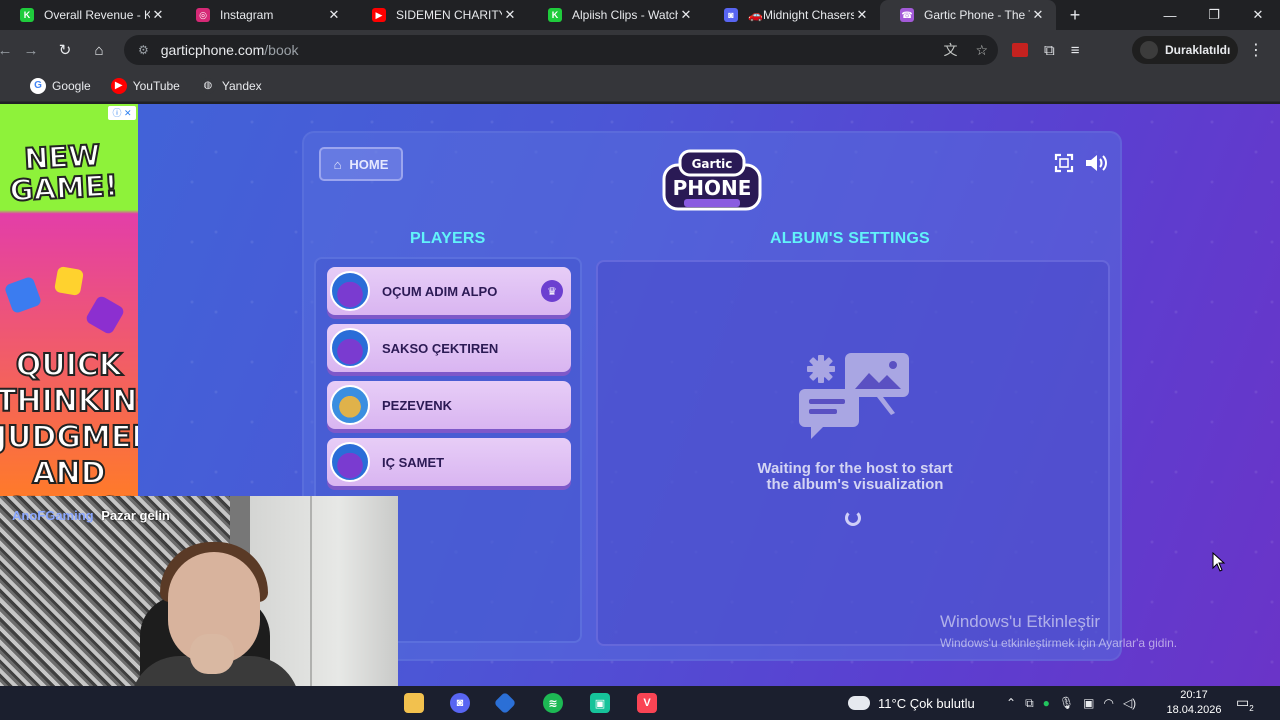 This screenshot has width=1280, height=720. Describe the element at coordinates (1029, 703) in the screenshot. I see `tray-app-icon: ⧉` at that location.